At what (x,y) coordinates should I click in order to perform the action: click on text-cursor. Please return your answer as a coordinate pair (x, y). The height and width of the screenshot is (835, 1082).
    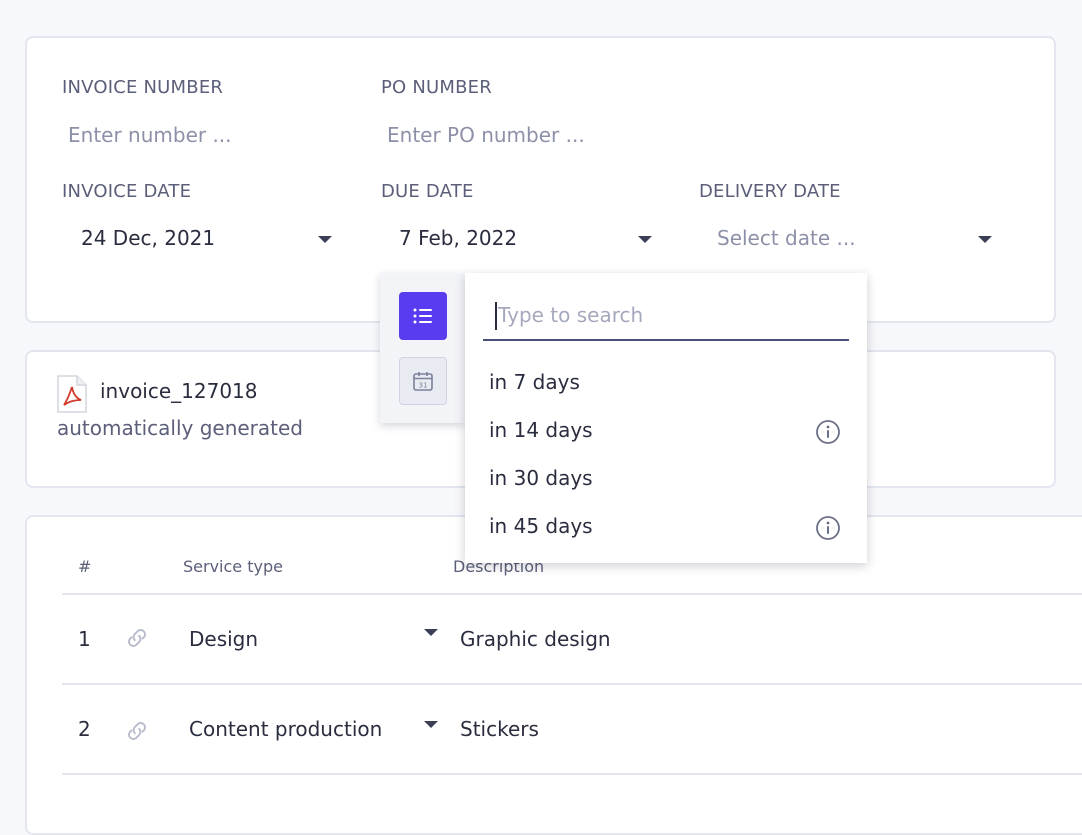
    Looking at the image, I should click on (496, 316).